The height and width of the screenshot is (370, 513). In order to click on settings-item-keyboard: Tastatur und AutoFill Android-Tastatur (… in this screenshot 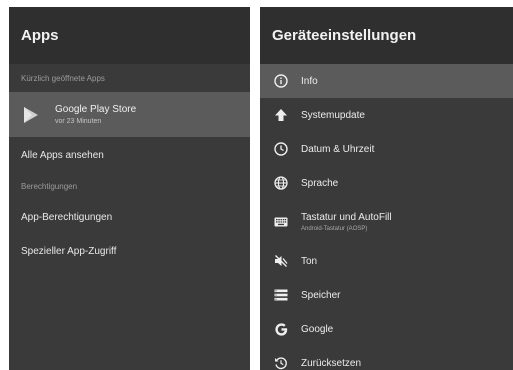, I will do `click(386, 222)`.